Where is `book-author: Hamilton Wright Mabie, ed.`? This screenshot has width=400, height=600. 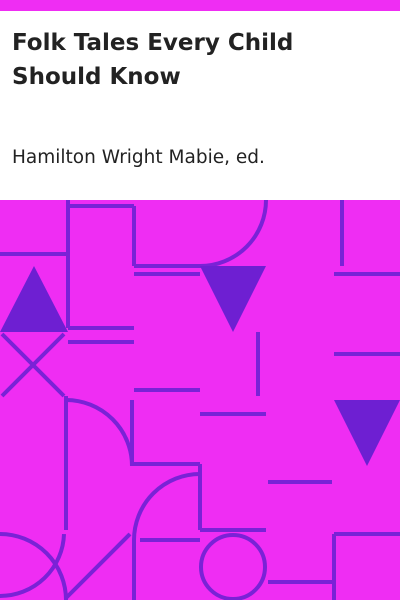 book-author: Hamilton Wright Mabie, ed. is located at coordinates (138, 157).